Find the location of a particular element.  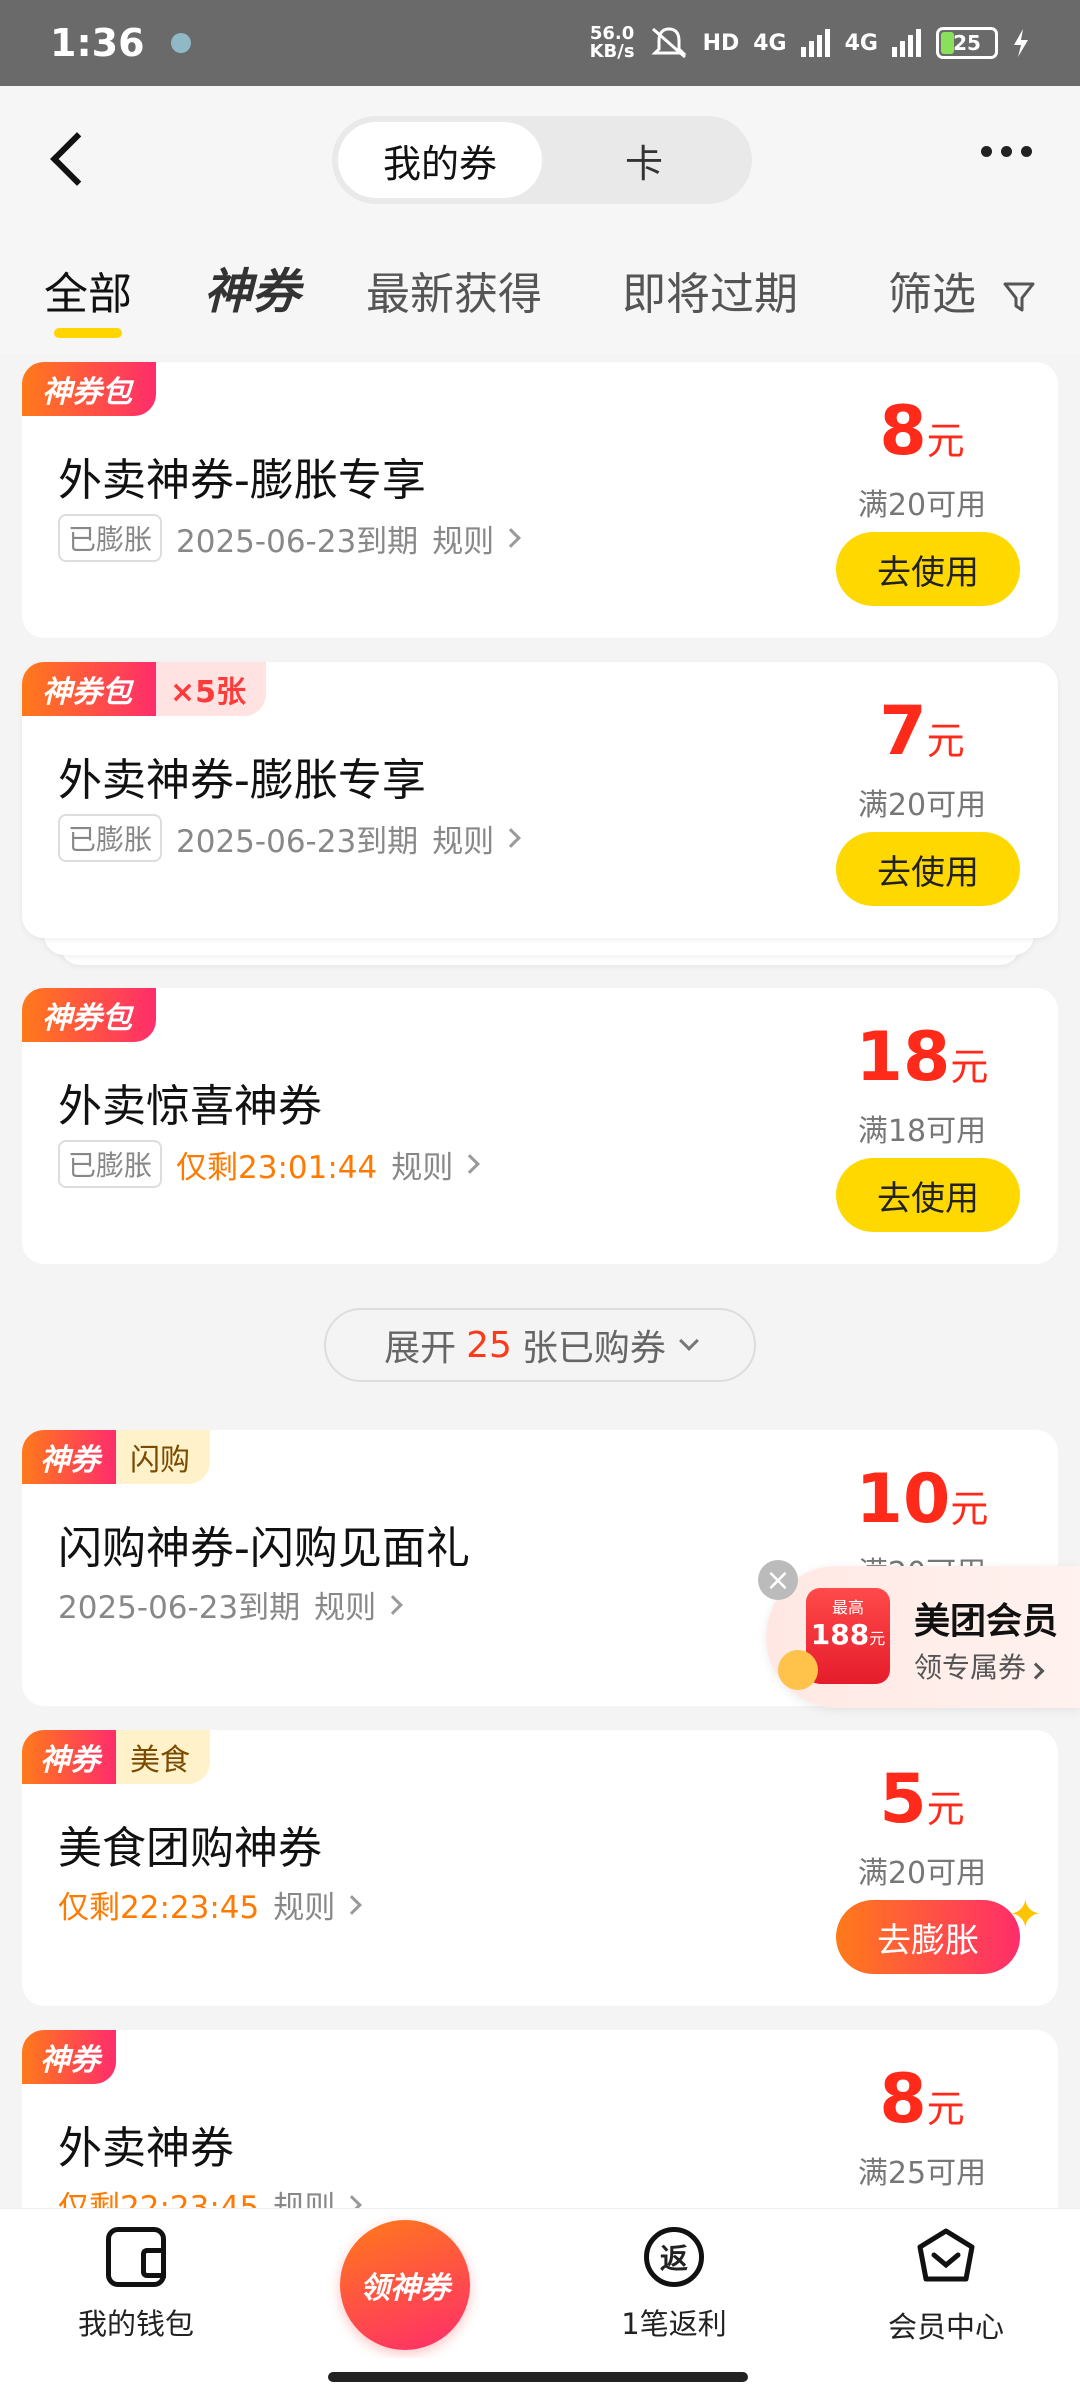

hd-indicator: HD is located at coordinates (721, 43).